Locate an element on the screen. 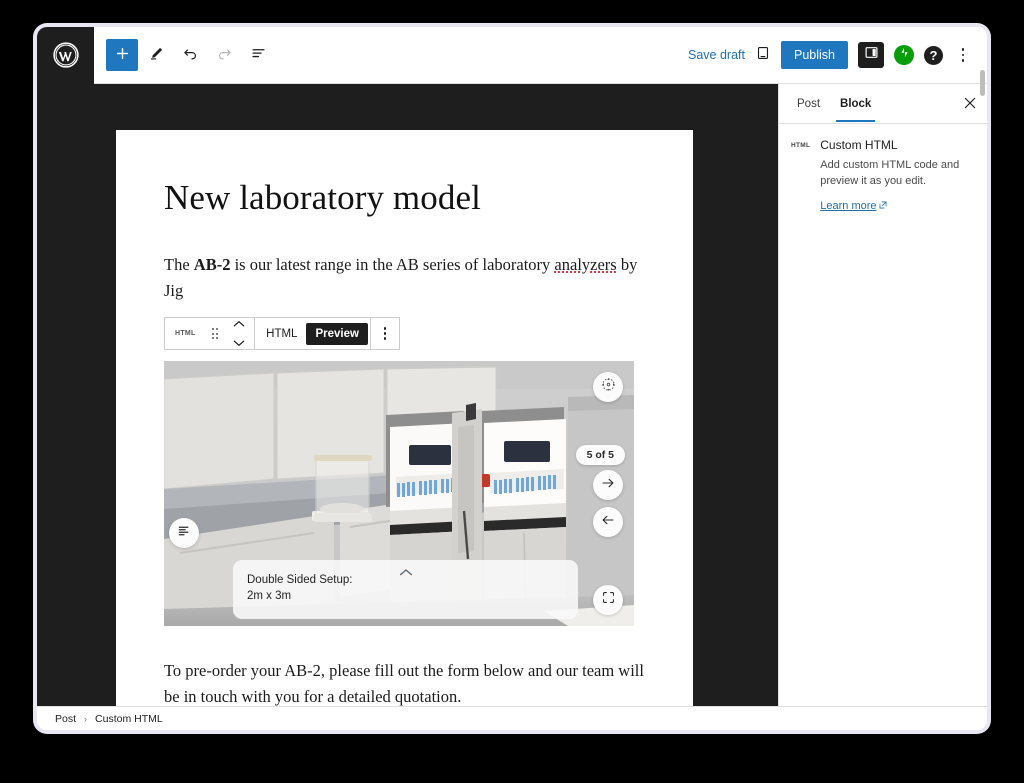 This screenshot has width=1024, height=783. settings-panel-icon is located at coordinates (871, 55).